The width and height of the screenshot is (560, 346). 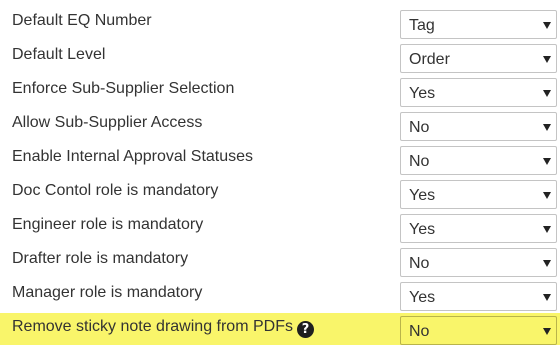 I want to click on default-level-select: Order, so click(x=478, y=58).